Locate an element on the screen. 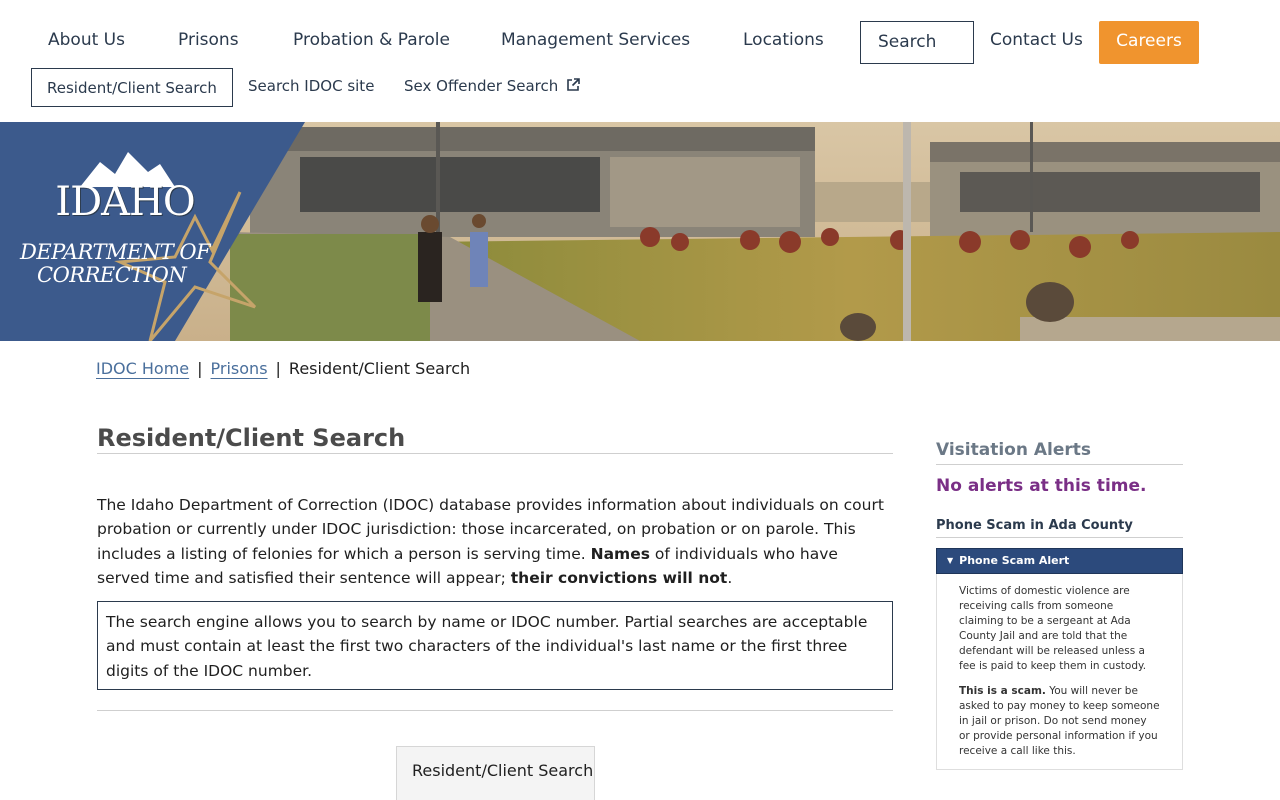  nav-prisons: Prisons is located at coordinates (208, 40).